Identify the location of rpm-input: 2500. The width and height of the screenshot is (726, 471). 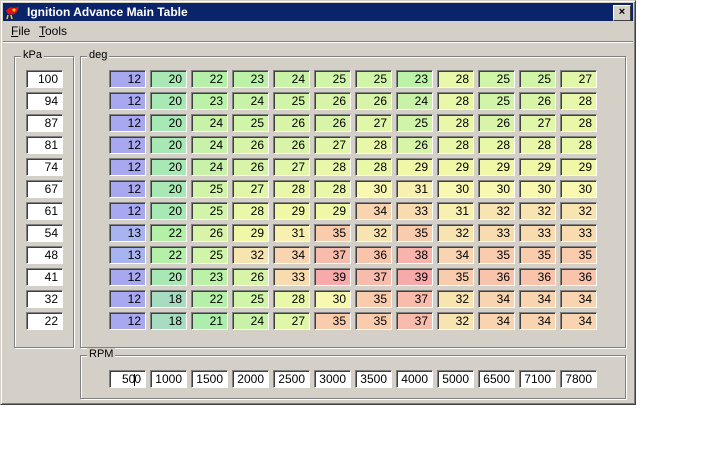
(291, 379).